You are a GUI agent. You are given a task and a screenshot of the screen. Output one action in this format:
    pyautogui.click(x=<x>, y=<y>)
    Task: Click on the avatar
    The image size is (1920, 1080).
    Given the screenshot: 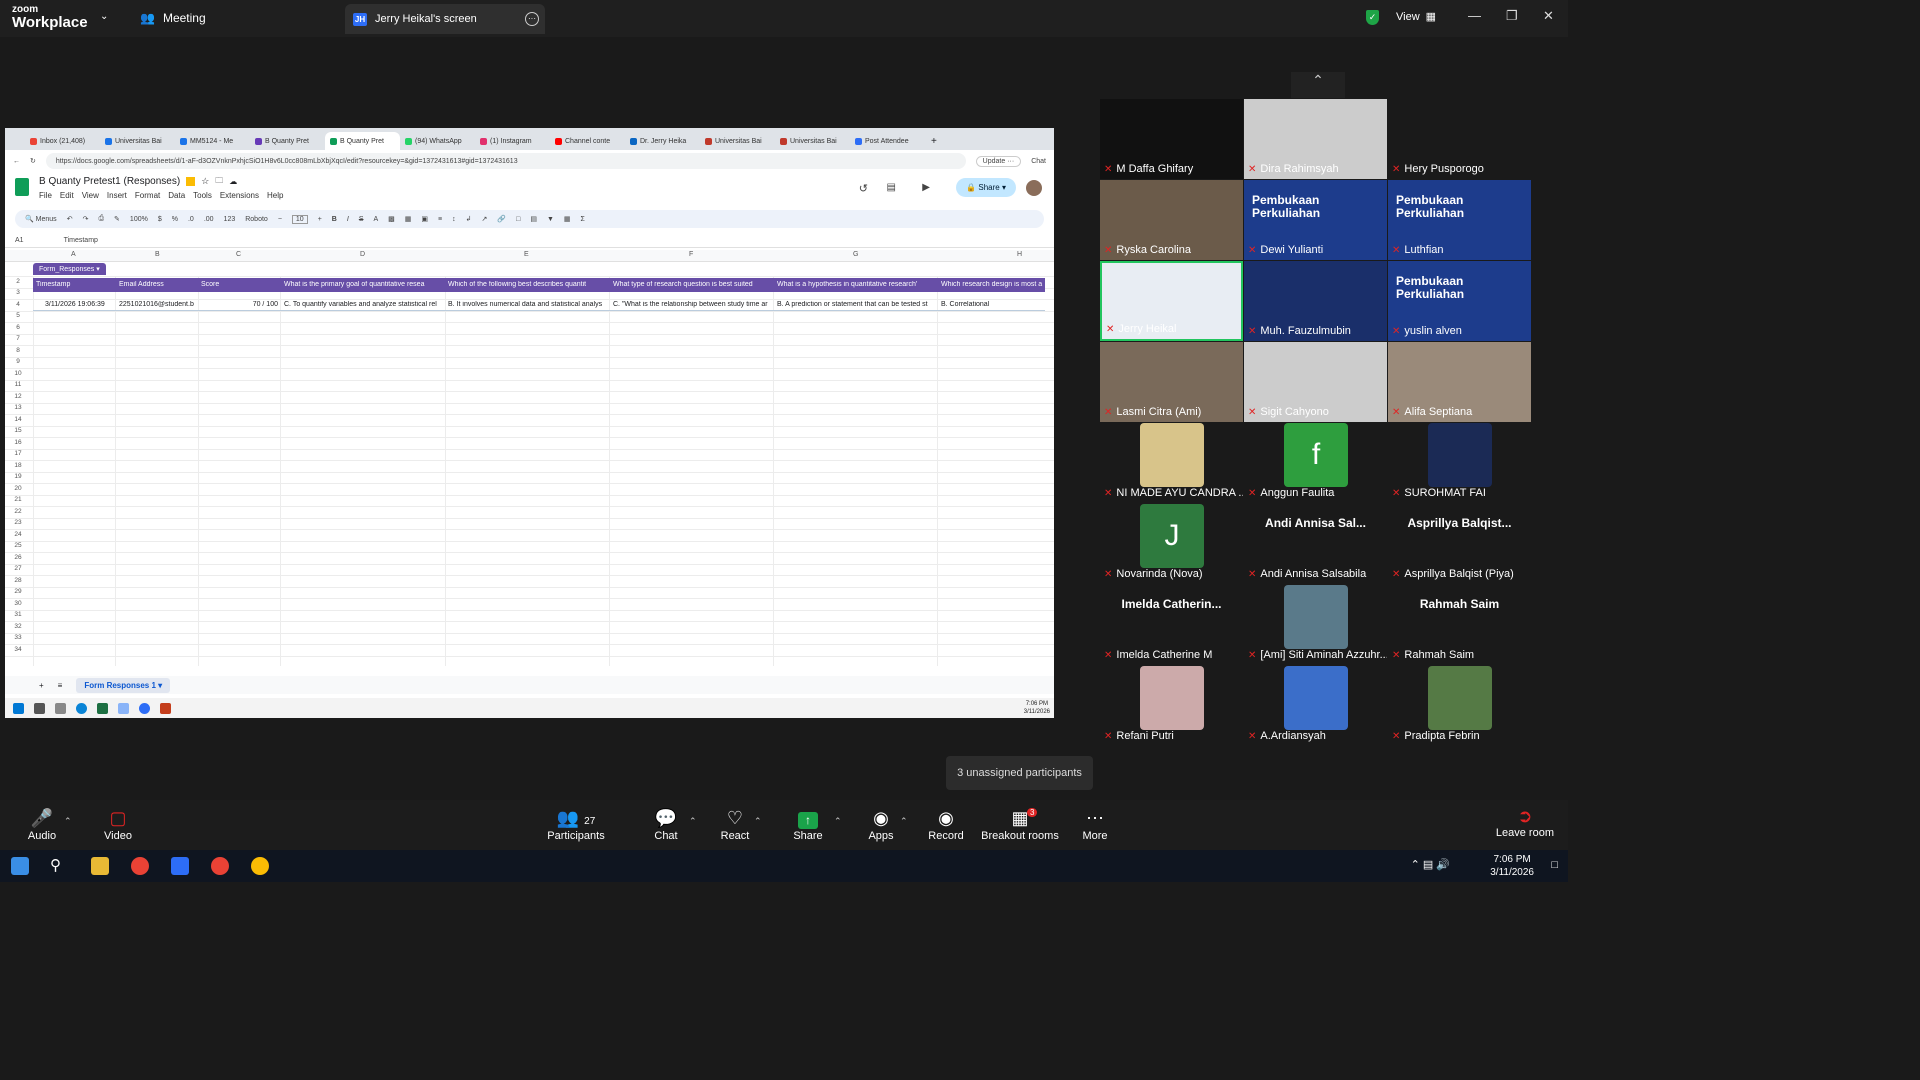 What is the action you would take?
    pyautogui.click(x=1034, y=188)
    